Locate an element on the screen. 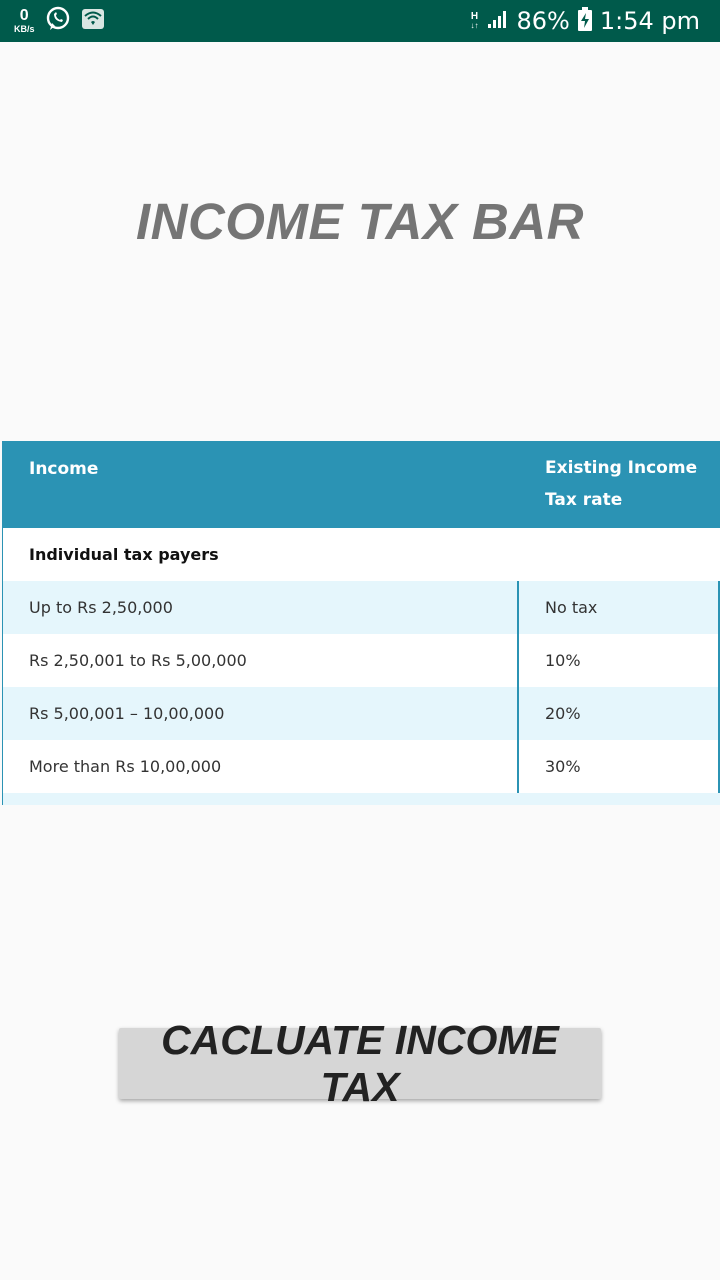 The width and height of the screenshot is (720, 1280). battery-charging-icon is located at coordinates (584, 21).